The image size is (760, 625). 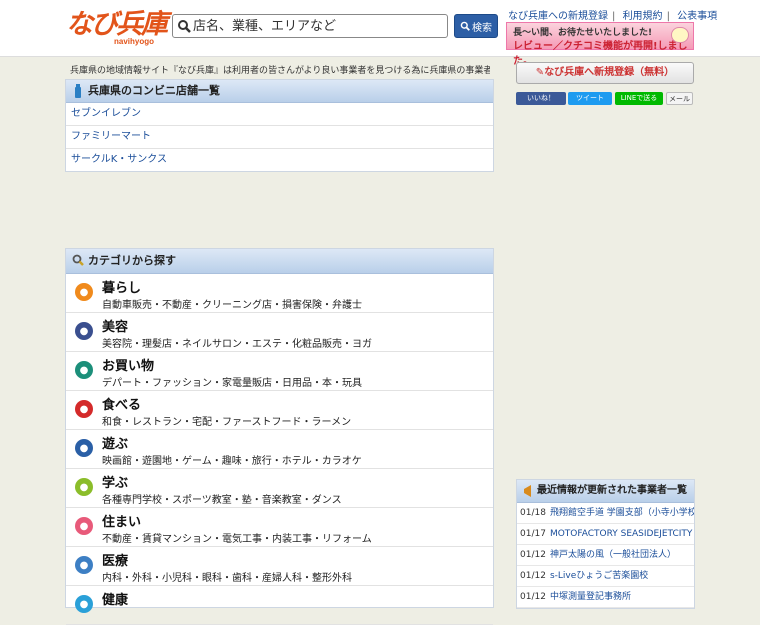 I want to click on magnifier-icon, so click(x=78, y=260).